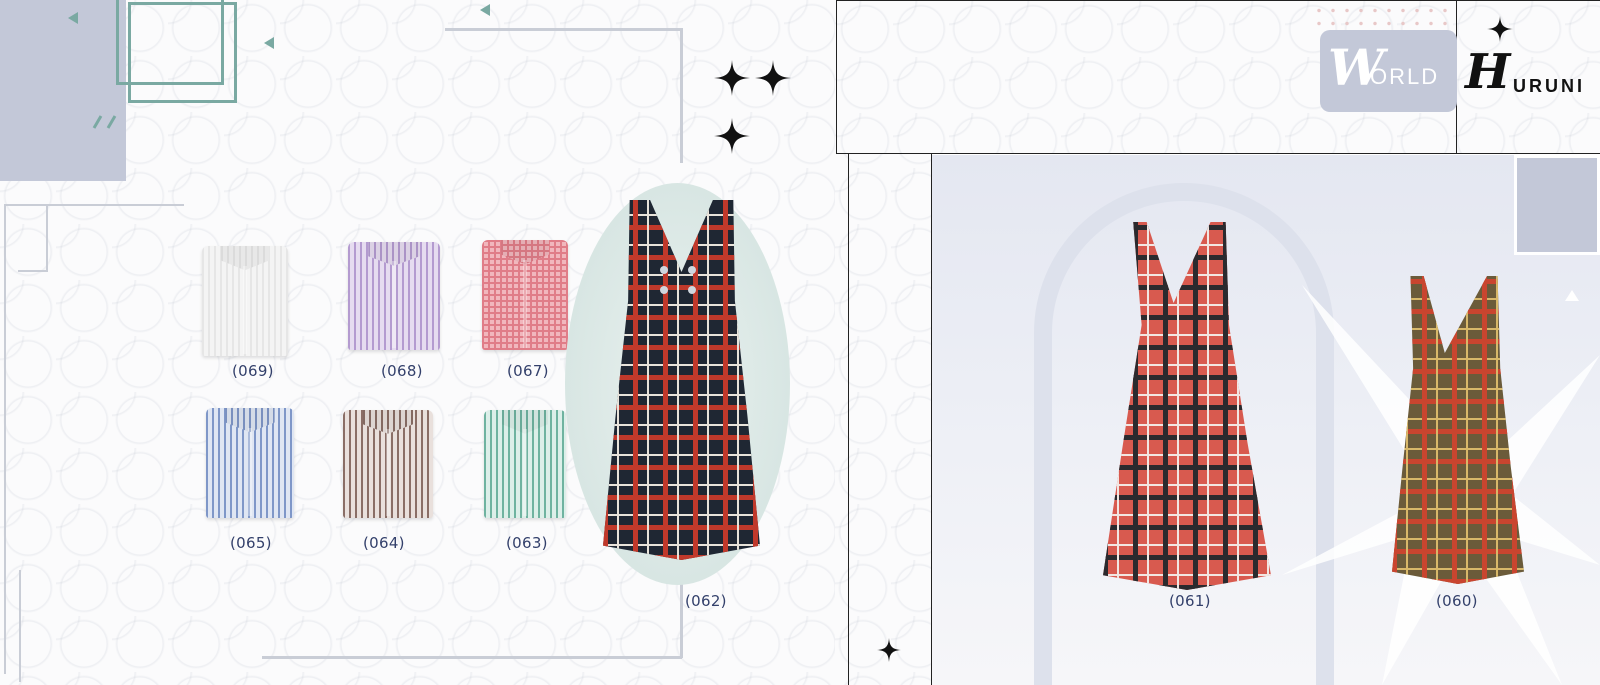  I want to click on brand-logo-world: W ORLD, so click(1388, 71).